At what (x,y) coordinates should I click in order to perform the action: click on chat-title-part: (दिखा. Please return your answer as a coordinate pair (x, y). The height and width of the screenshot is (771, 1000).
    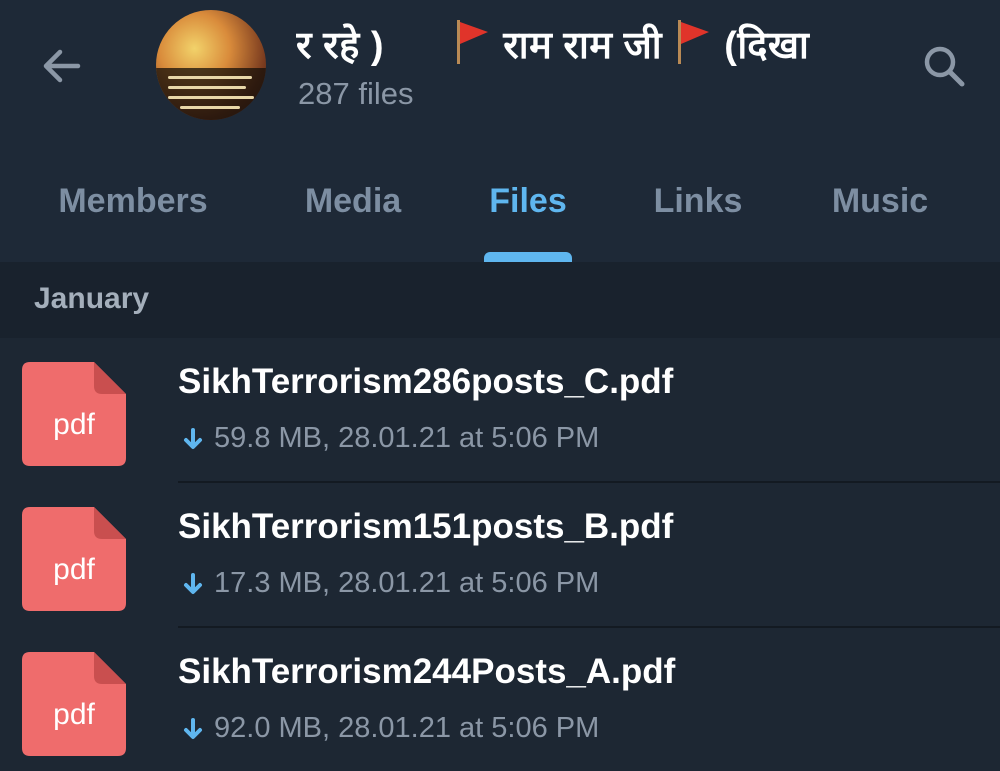
    Looking at the image, I should click on (767, 46).